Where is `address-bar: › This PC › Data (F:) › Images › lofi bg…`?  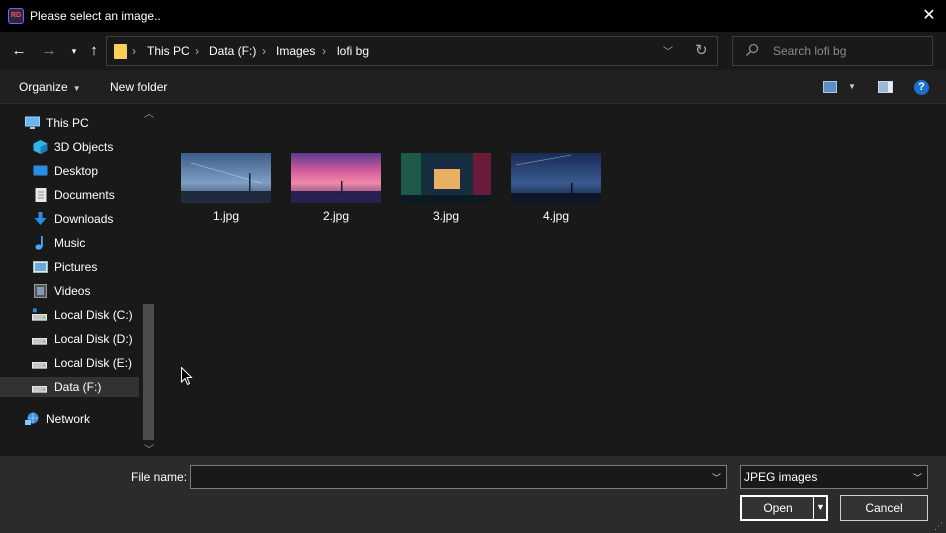
address-bar: › This PC › Data (F:) › Images › lofi bg… is located at coordinates (412, 51).